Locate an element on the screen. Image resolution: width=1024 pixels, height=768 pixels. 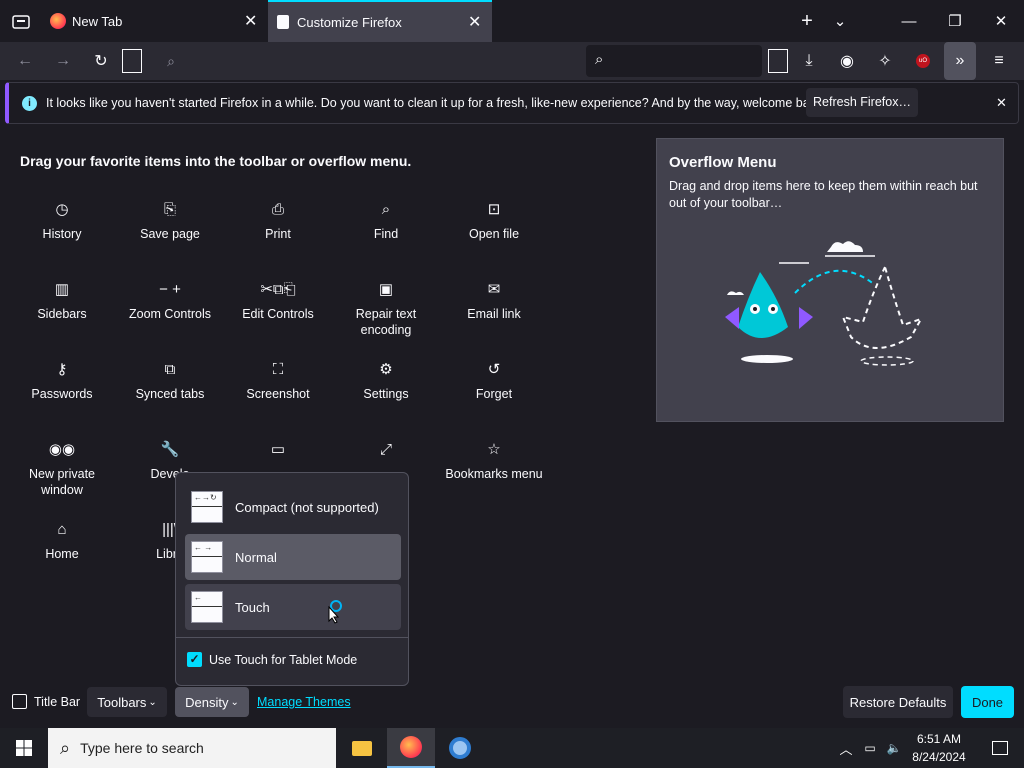
palette-item: ☆ Bookmarks menu is located at coordinates (494, 461).